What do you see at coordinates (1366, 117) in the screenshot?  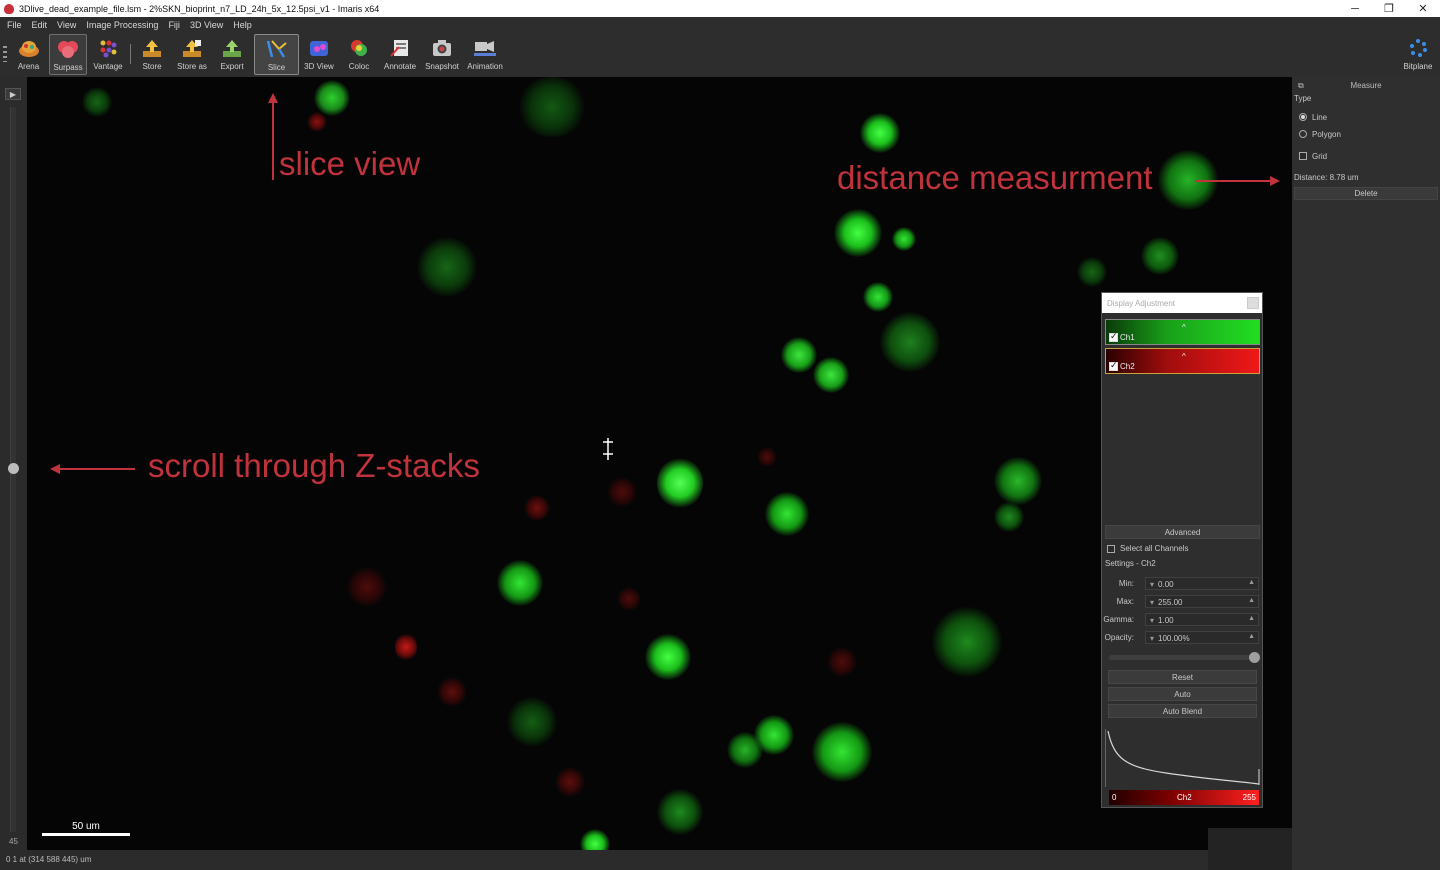 I see `line-option: Line` at bounding box center [1366, 117].